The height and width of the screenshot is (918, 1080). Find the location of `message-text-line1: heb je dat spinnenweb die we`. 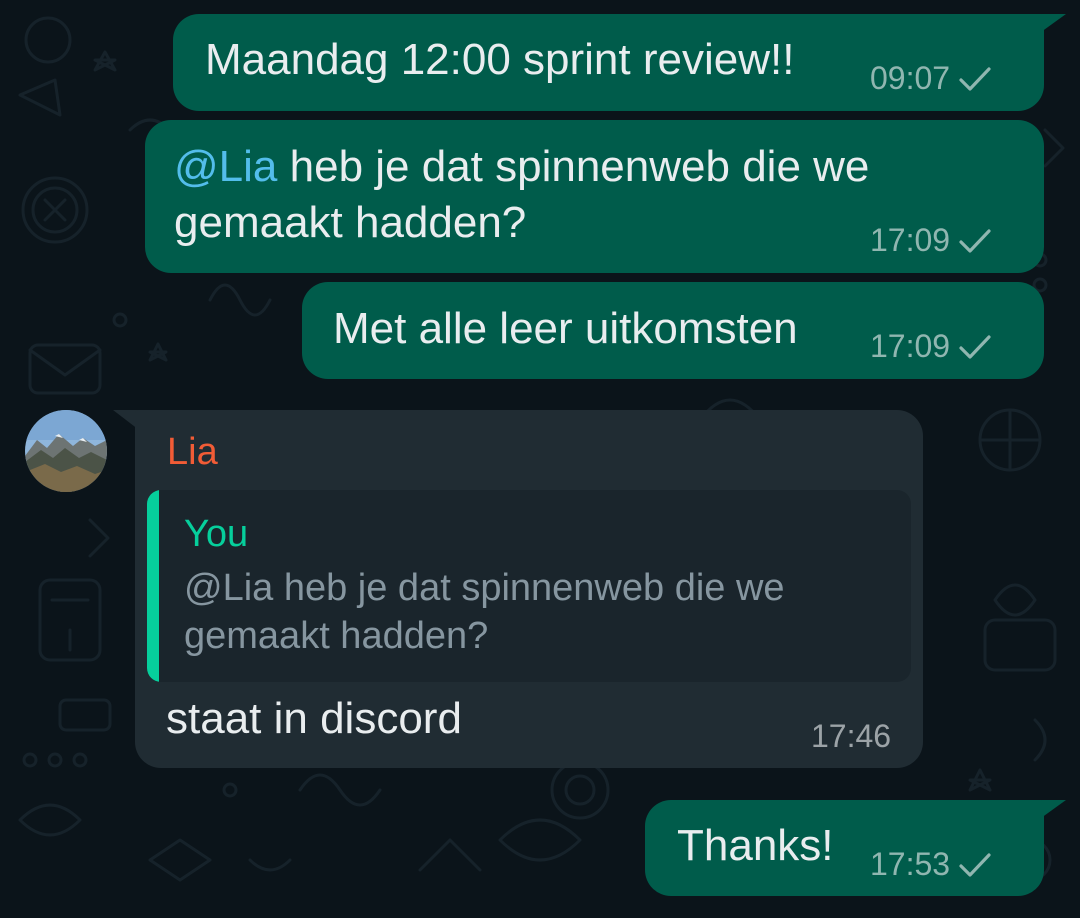

message-text-line1: heb je dat spinnenweb die we is located at coordinates (579, 166).